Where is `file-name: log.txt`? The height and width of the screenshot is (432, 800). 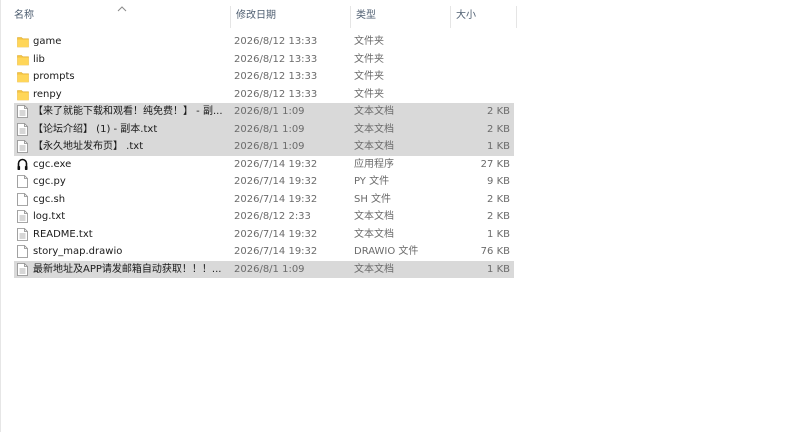 file-name: log.txt is located at coordinates (49, 216).